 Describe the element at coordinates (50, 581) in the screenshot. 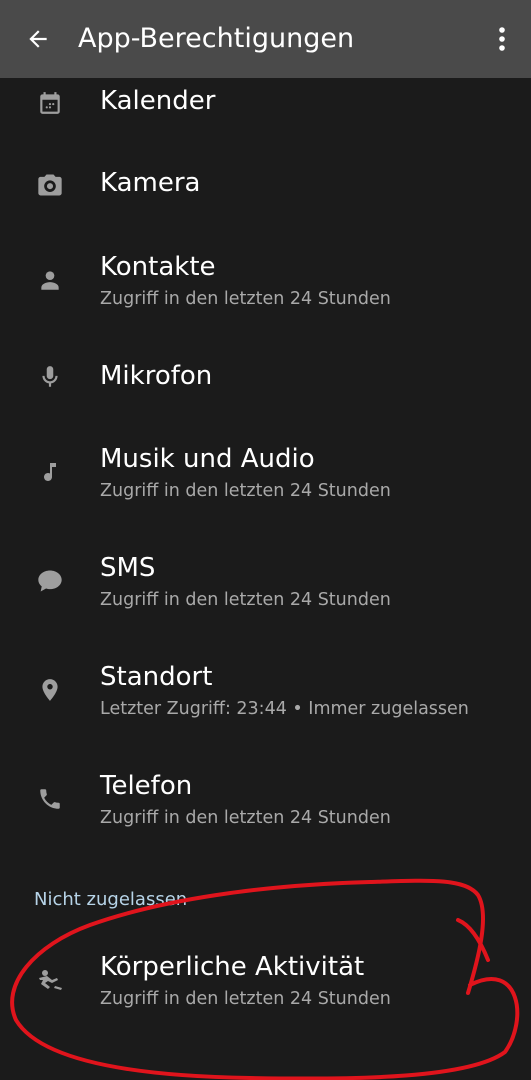

I see `message-icon` at that location.